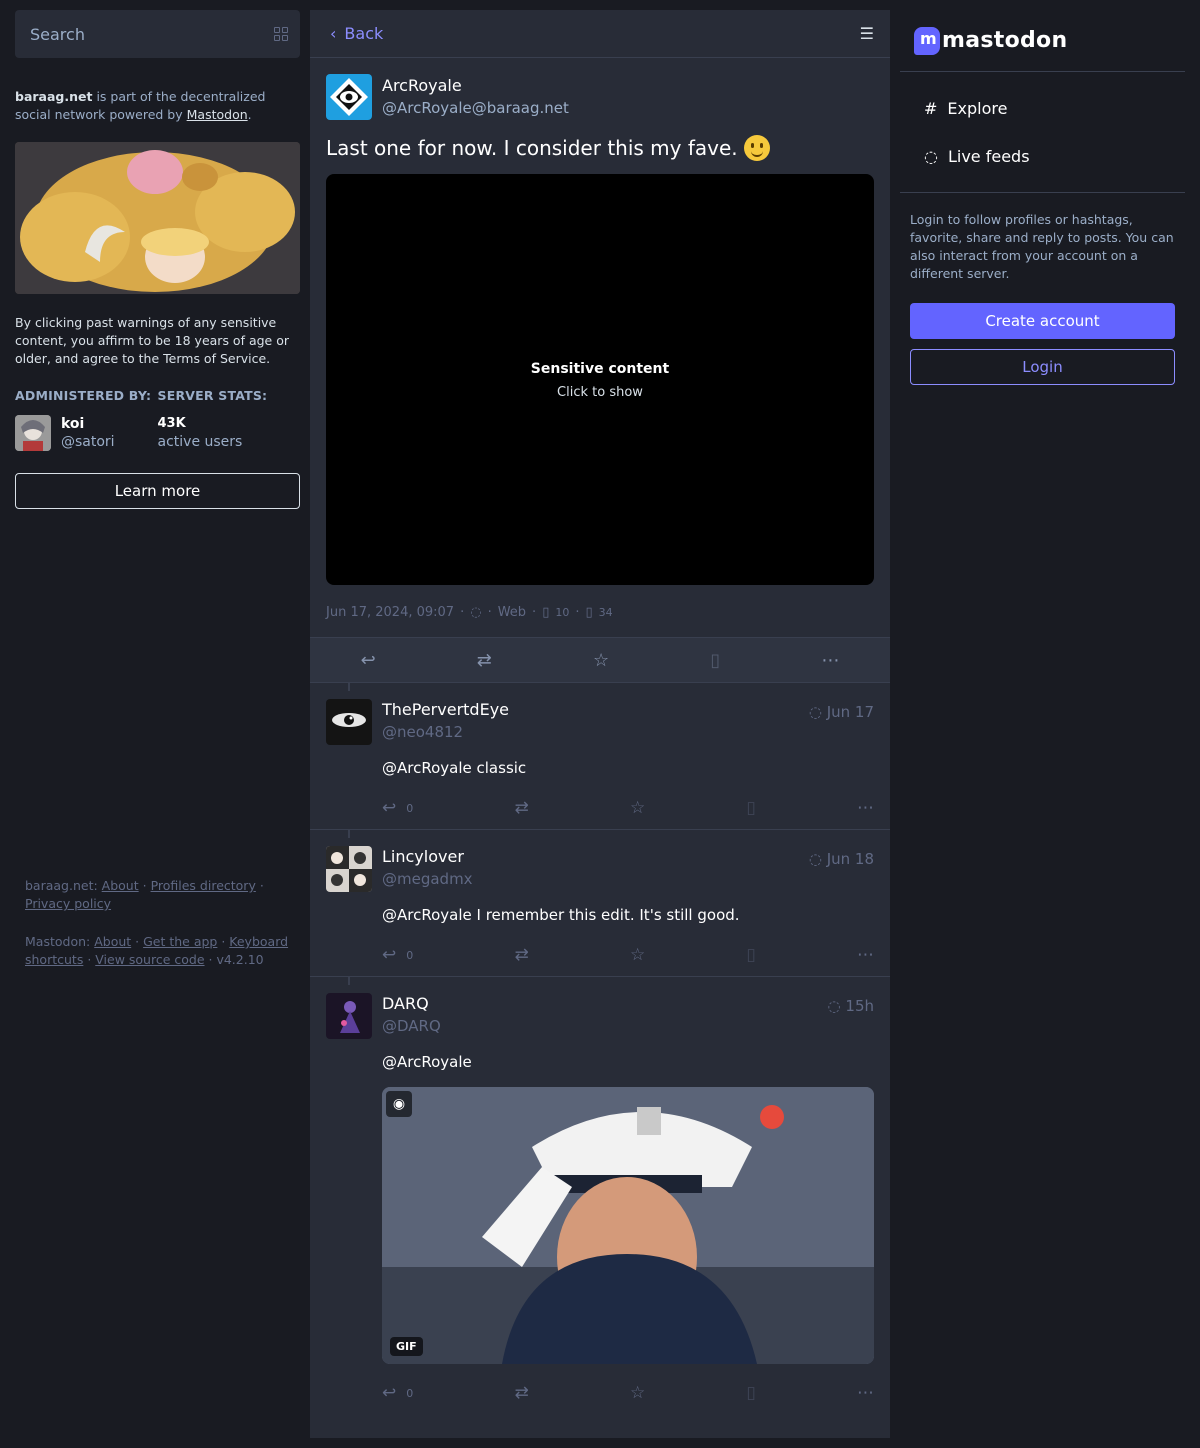 The height and width of the screenshot is (1448, 1200). What do you see at coordinates (217, 114) in the screenshot?
I see `mastodon-link: Mastodon` at bounding box center [217, 114].